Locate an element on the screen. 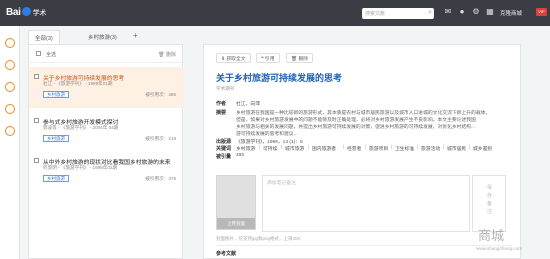 This screenshot has width=550, height=259. keywords-label: 关键词 is located at coordinates (224, 149).